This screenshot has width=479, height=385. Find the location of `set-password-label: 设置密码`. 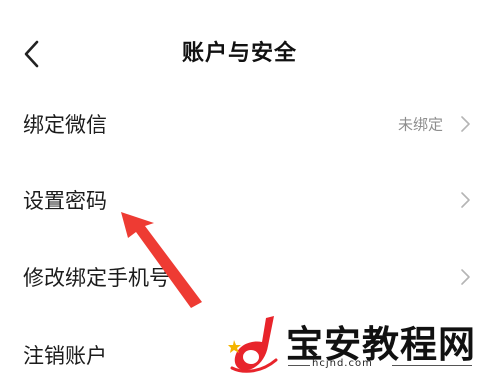

set-password-label: 设置密码 is located at coordinates (65, 201).